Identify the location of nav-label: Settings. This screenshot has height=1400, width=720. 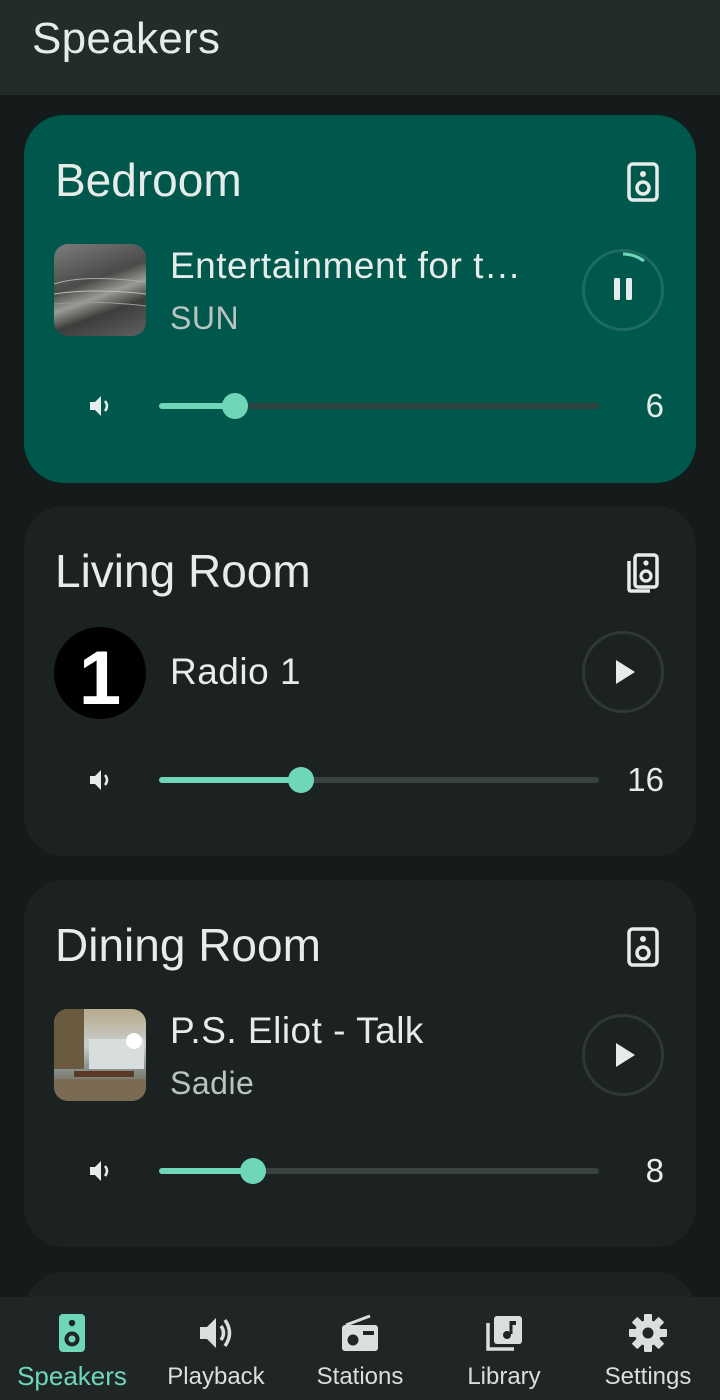
(648, 1376).